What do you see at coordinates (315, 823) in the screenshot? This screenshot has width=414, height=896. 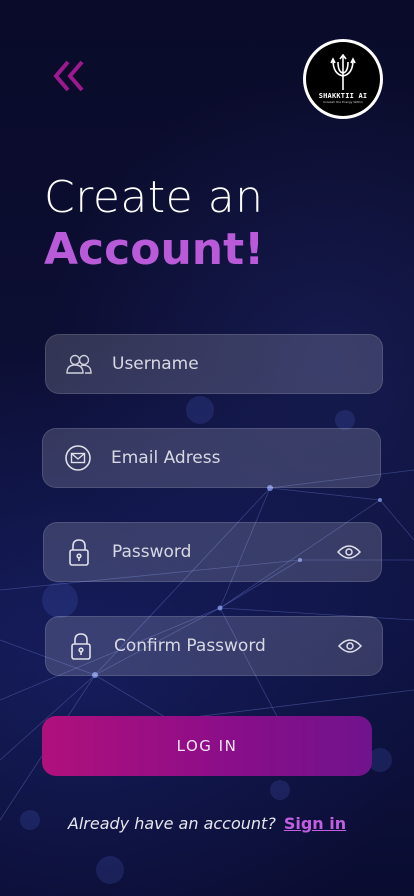 I see `signin-link: Sign in` at bounding box center [315, 823].